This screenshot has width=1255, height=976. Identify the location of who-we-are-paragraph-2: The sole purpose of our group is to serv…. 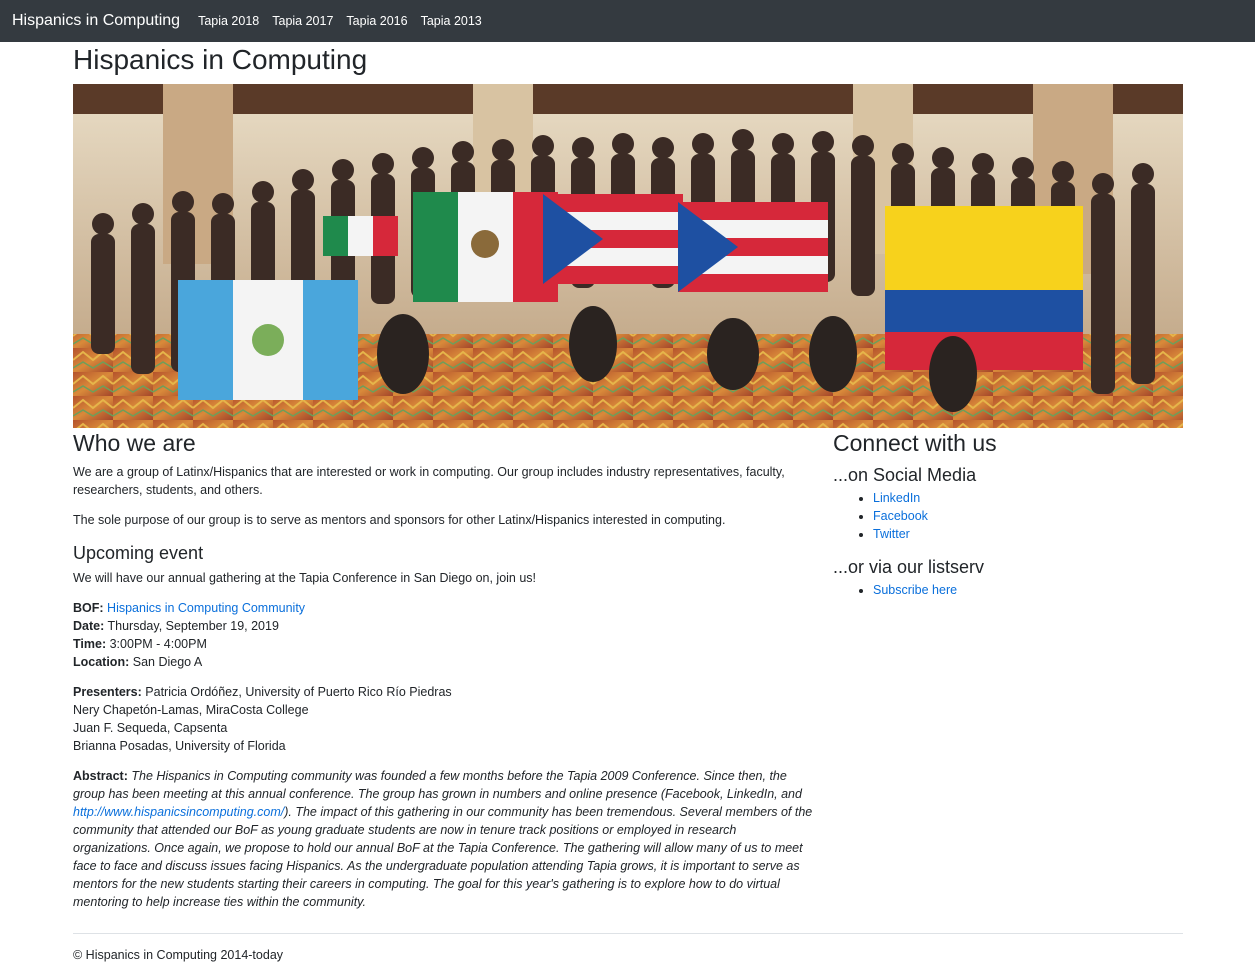
(399, 520).